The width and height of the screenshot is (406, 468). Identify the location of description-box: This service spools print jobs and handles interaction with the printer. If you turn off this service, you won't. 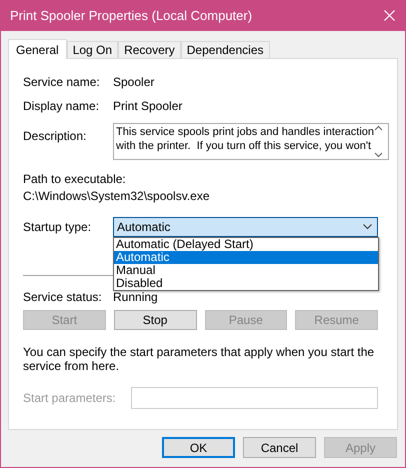
(251, 141).